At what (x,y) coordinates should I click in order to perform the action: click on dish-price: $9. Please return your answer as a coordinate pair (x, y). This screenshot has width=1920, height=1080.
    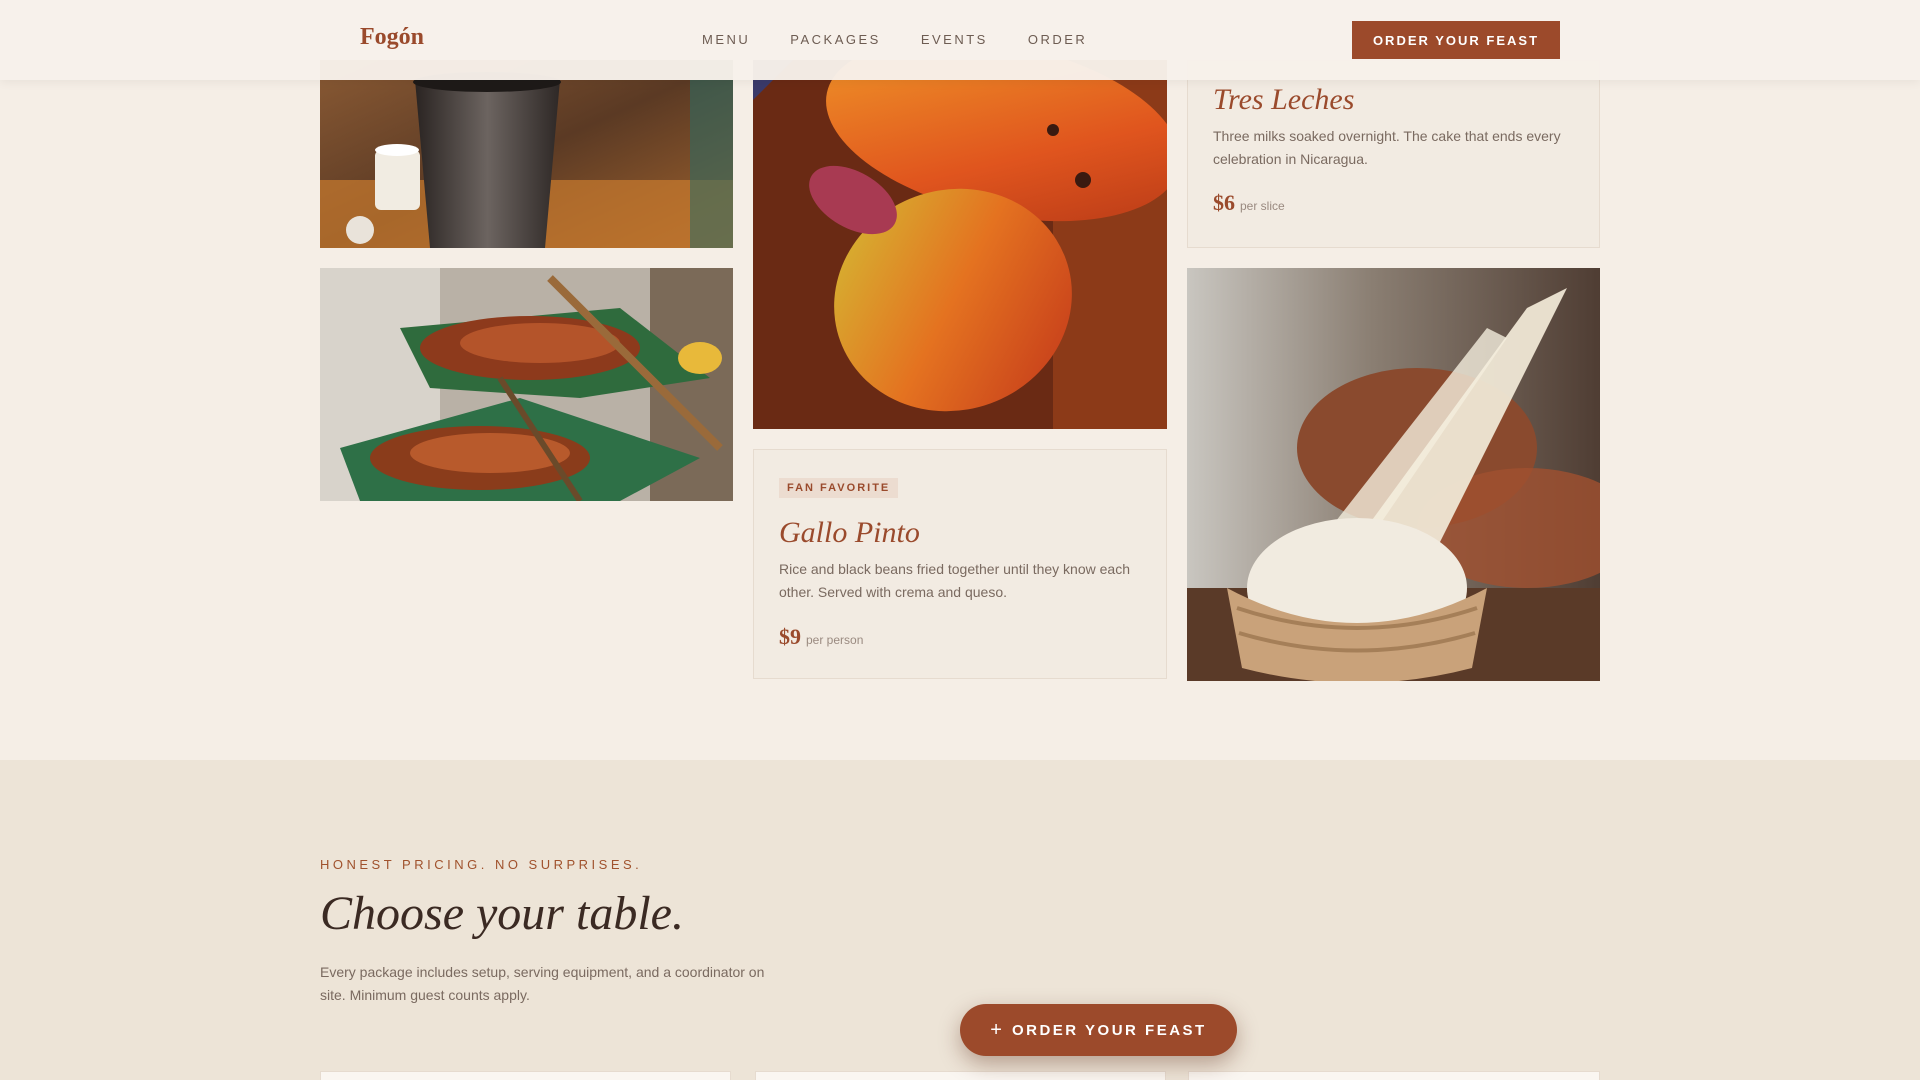
    Looking at the image, I should click on (790, 636).